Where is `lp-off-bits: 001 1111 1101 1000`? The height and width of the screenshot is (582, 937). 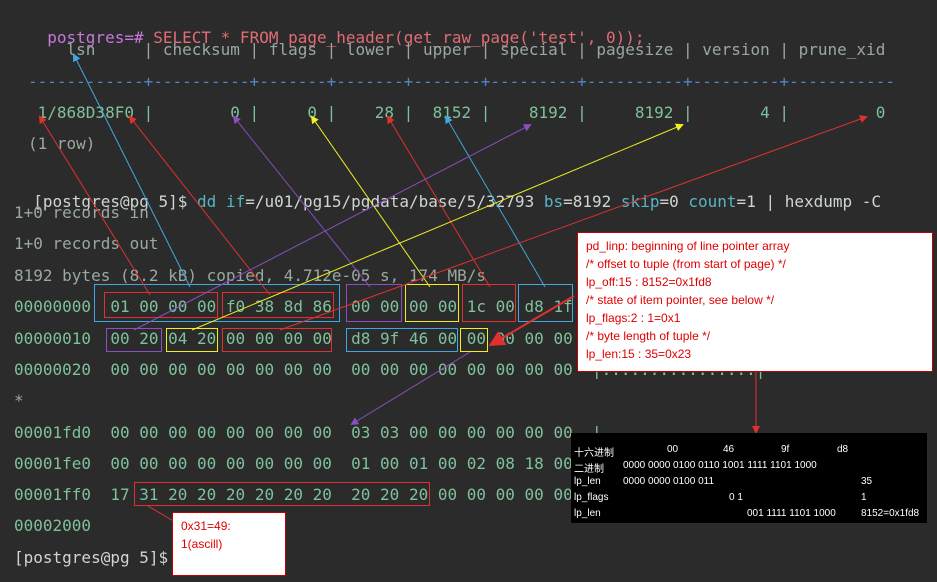
lp-off-bits: 001 1111 1101 1000 is located at coordinates (791, 513).